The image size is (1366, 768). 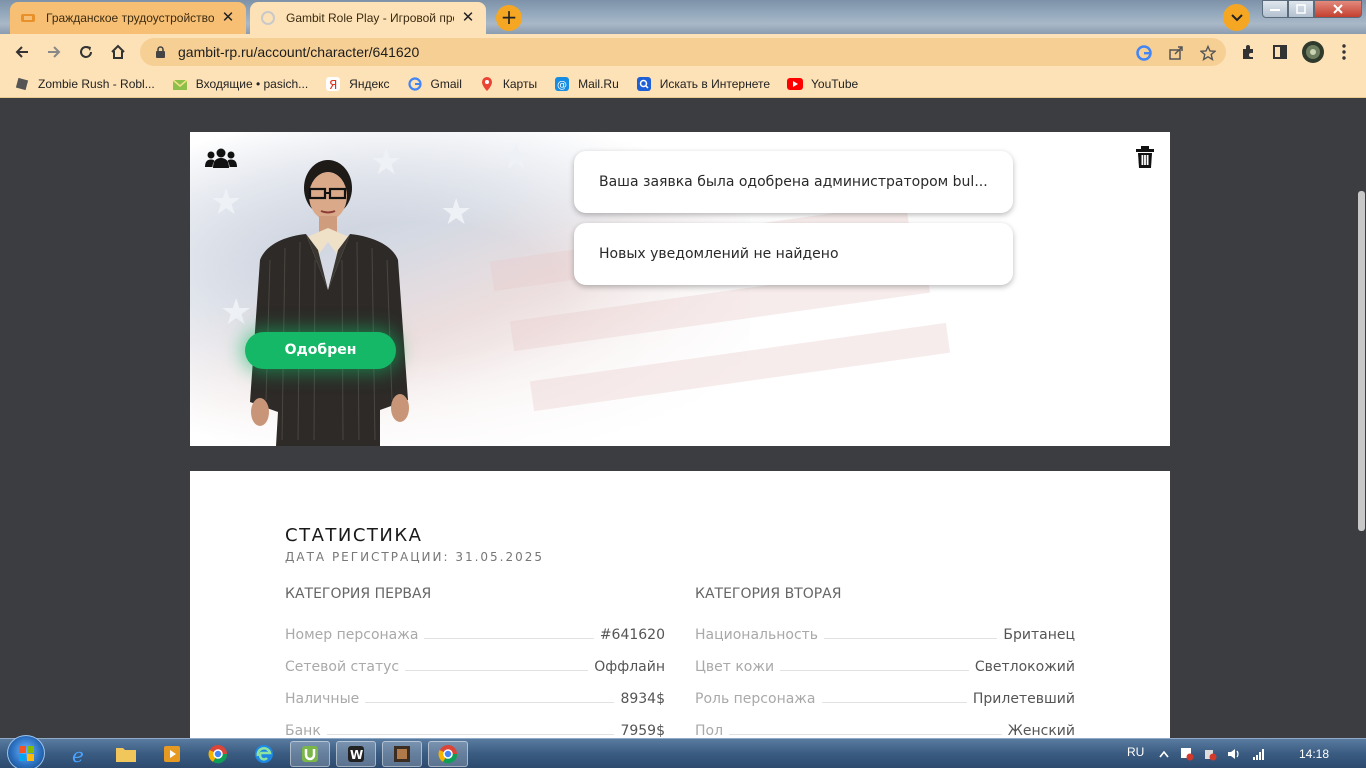 I want to click on arrow-left-icon, so click(x=21, y=52).